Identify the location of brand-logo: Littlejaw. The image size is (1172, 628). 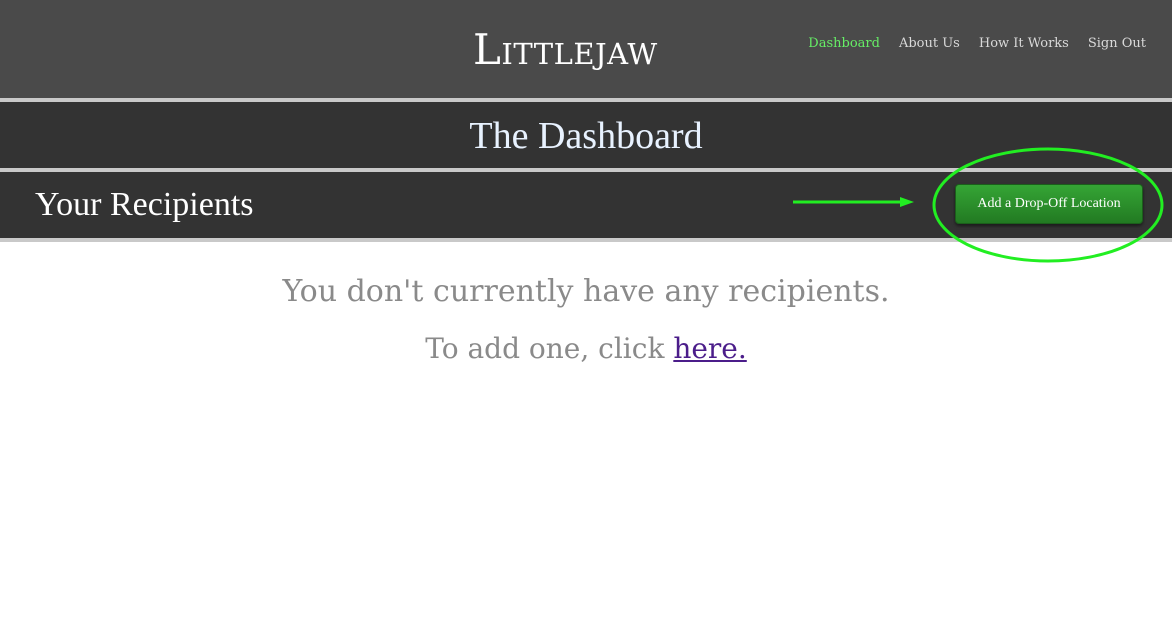
(588, 50).